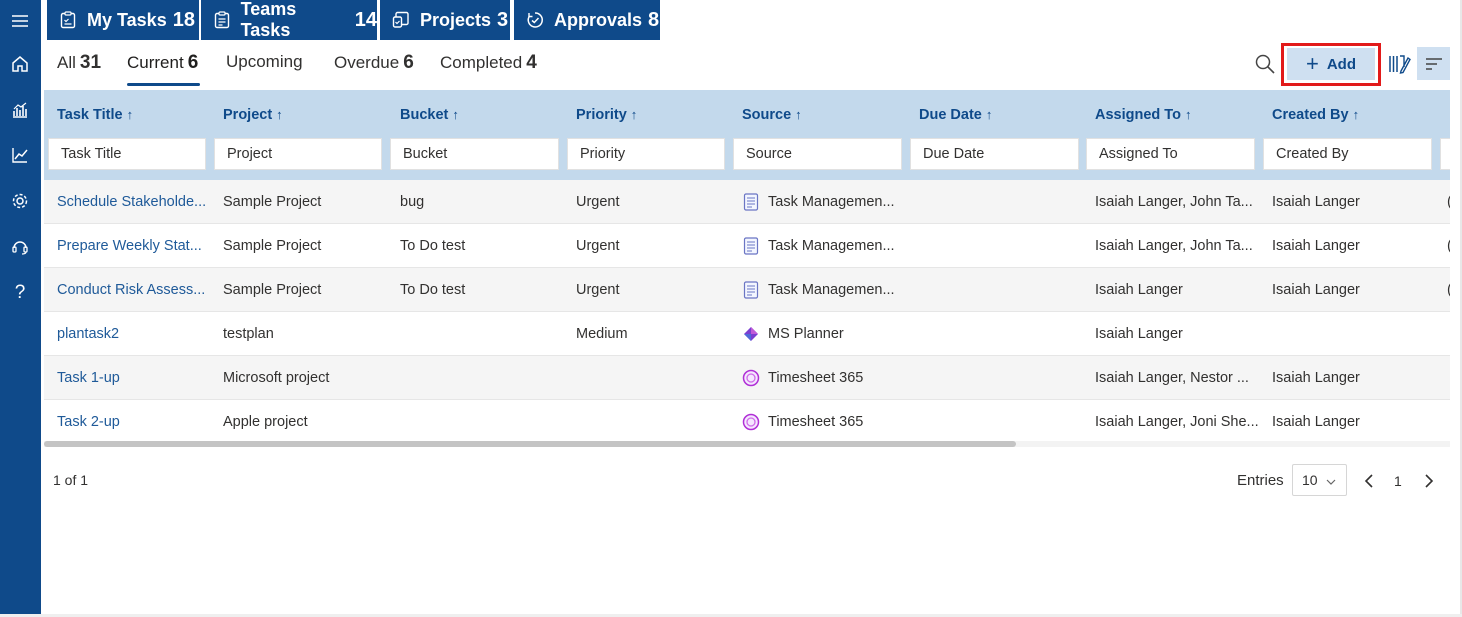  I want to click on tab-my-tasks: My Tasks 18, so click(123, 20).